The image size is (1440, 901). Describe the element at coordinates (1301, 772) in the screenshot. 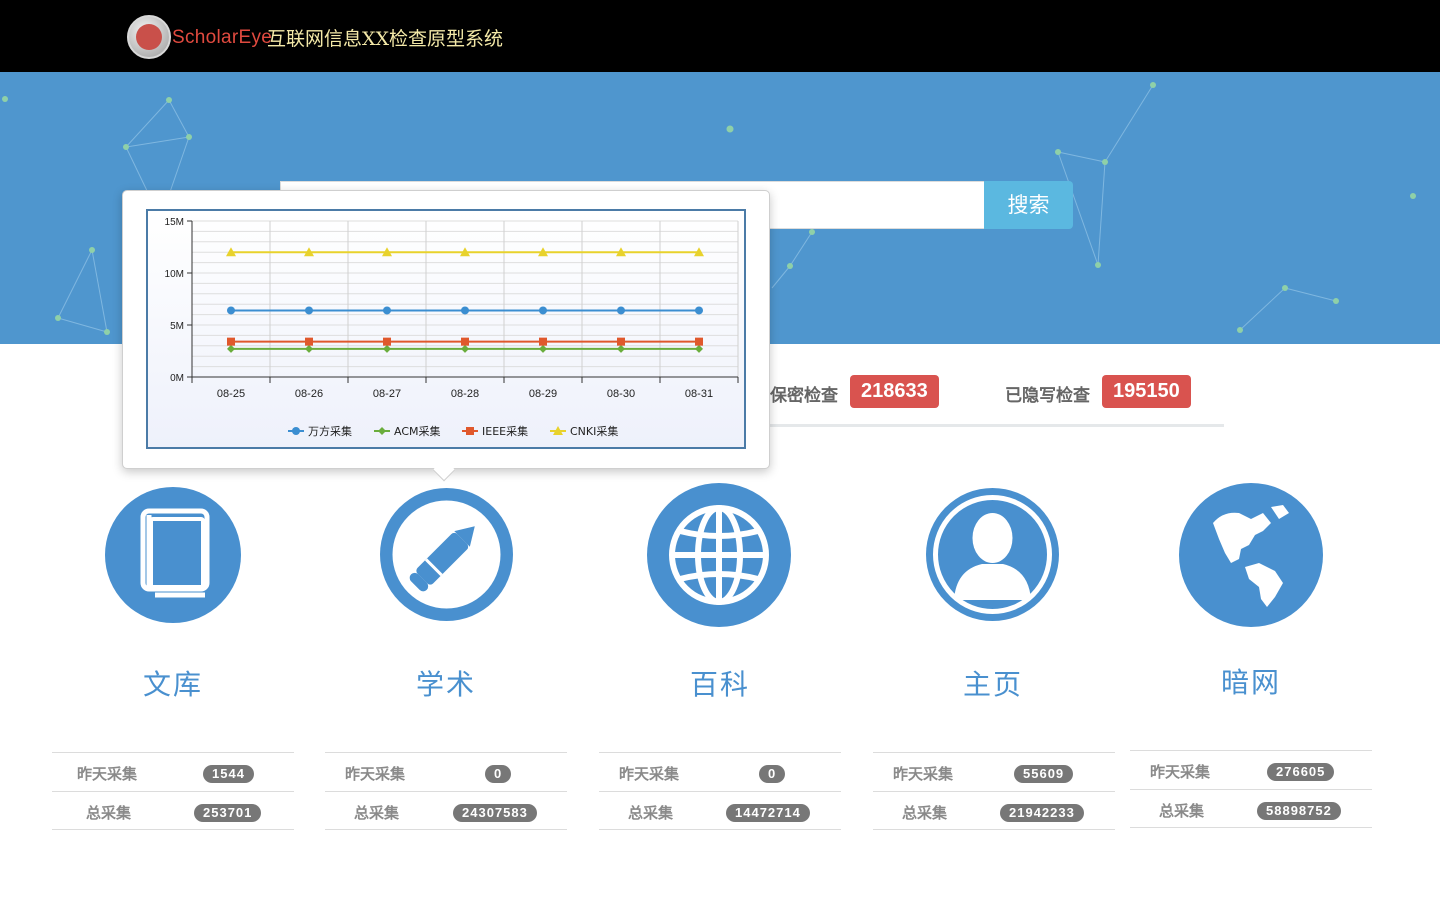

I see `yesterday-value-badge: 276605` at that location.